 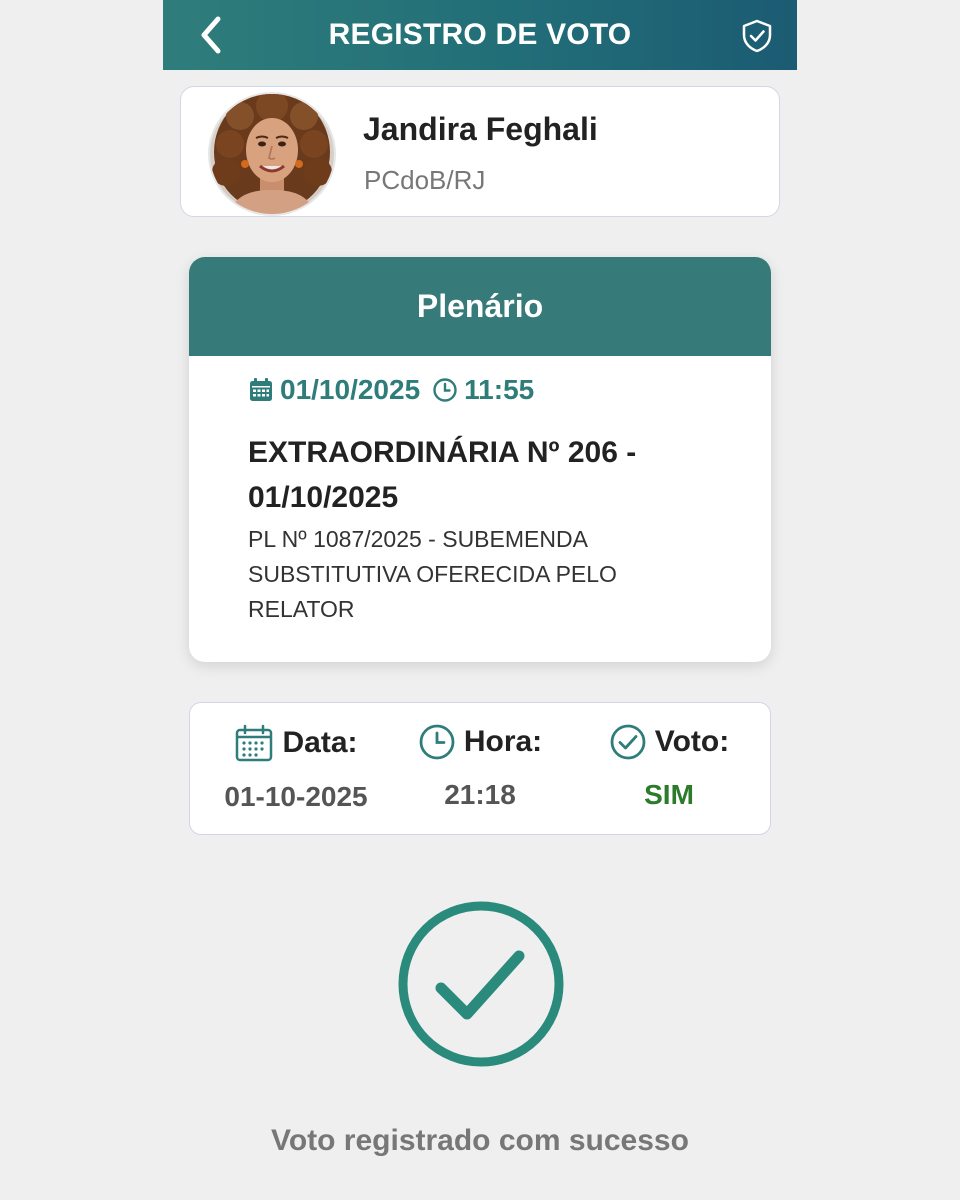 I want to click on session-datetime: 01/10/2025 11:55, so click(x=391, y=390).